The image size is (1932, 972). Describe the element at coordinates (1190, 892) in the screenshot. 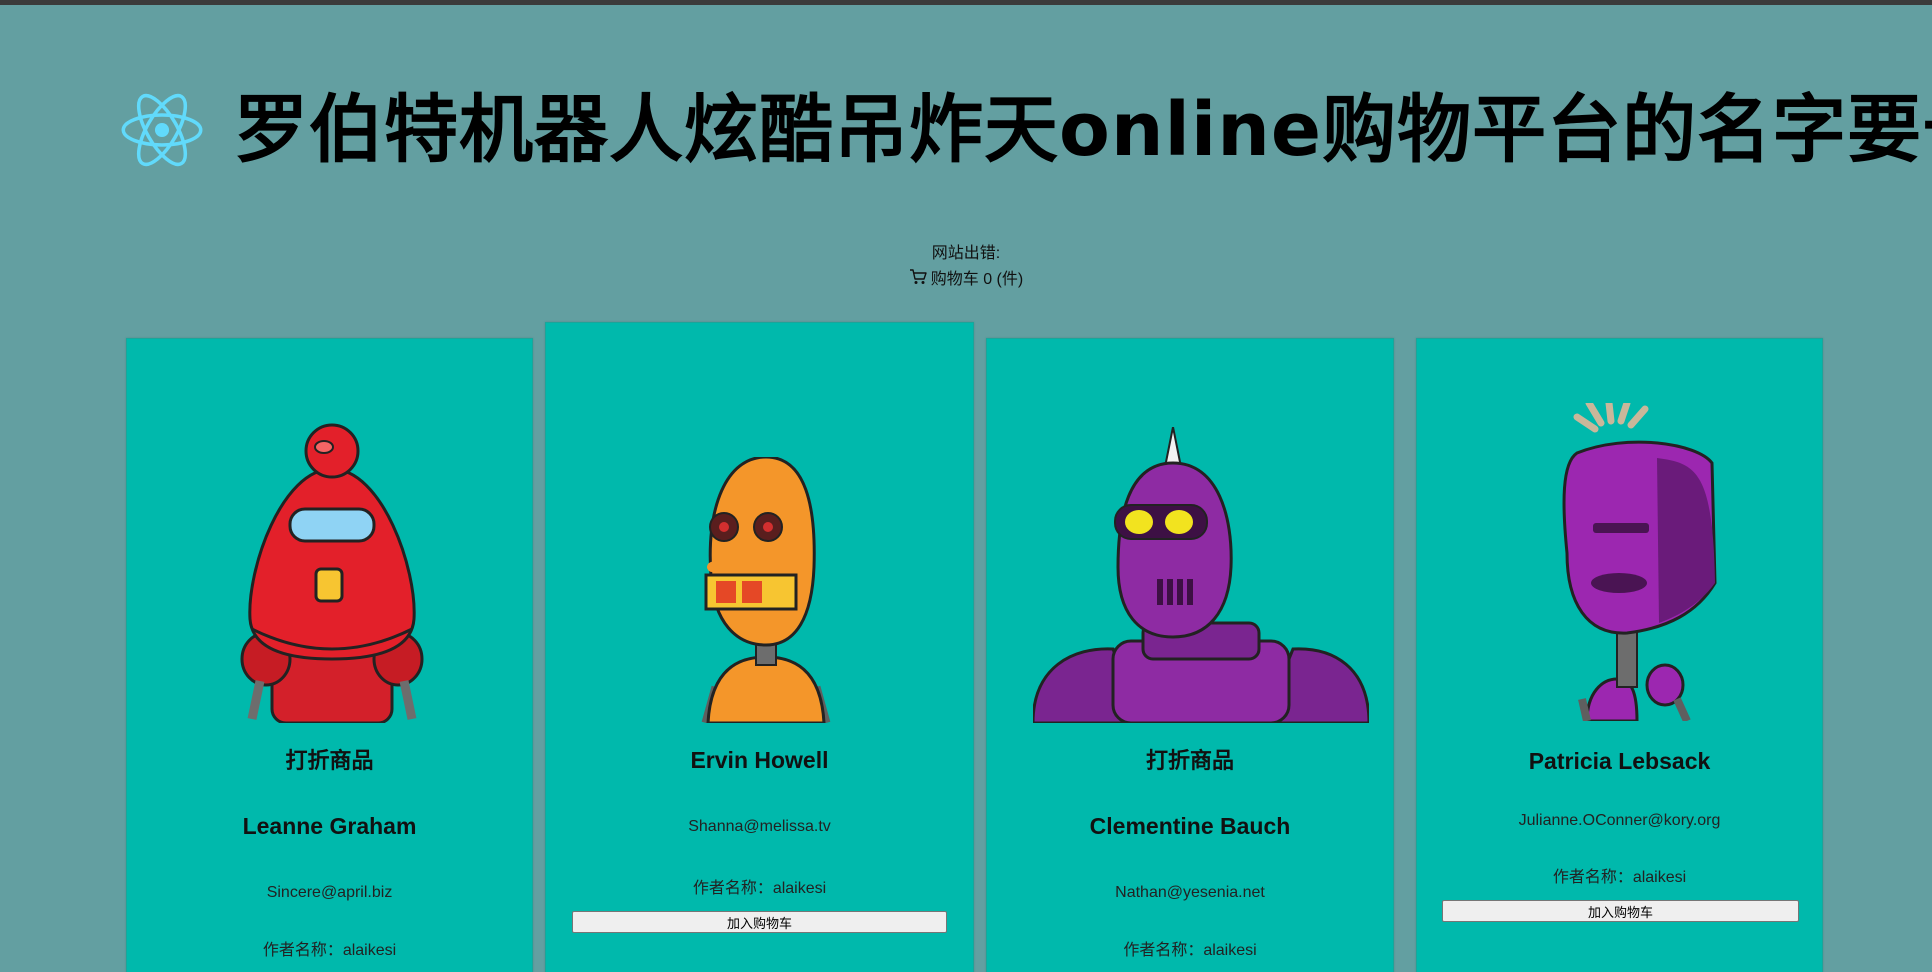

I see `robot-email: Nathan@yesenia.net` at that location.